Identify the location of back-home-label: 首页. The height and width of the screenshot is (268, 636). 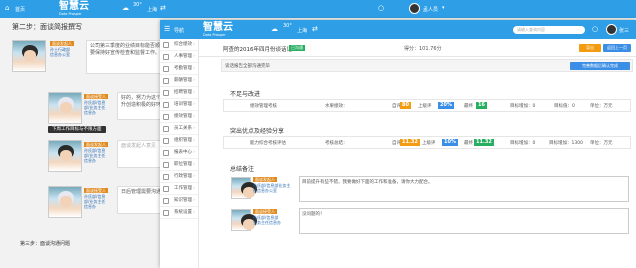
(20, 9).